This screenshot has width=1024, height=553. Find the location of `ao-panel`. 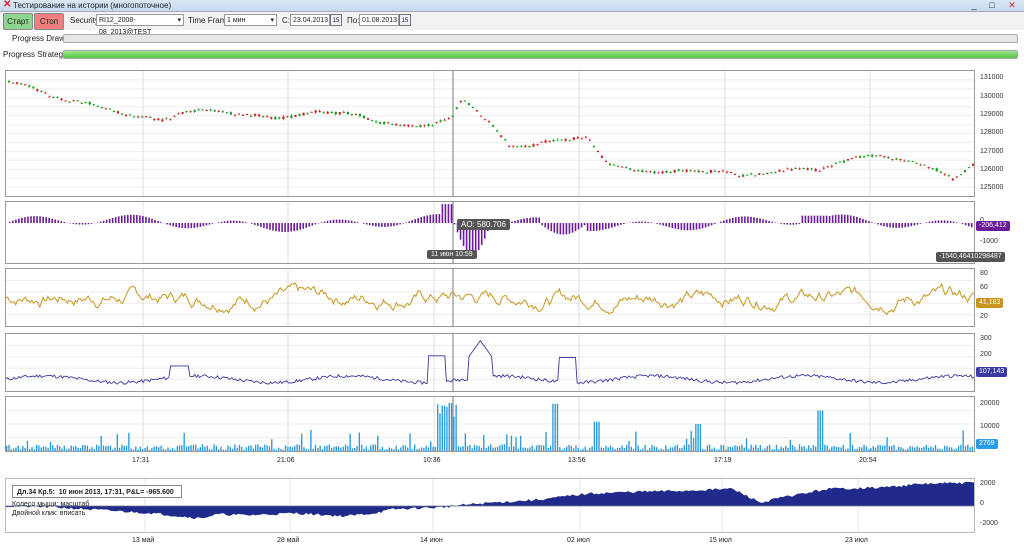

ao-panel is located at coordinates (490, 232).